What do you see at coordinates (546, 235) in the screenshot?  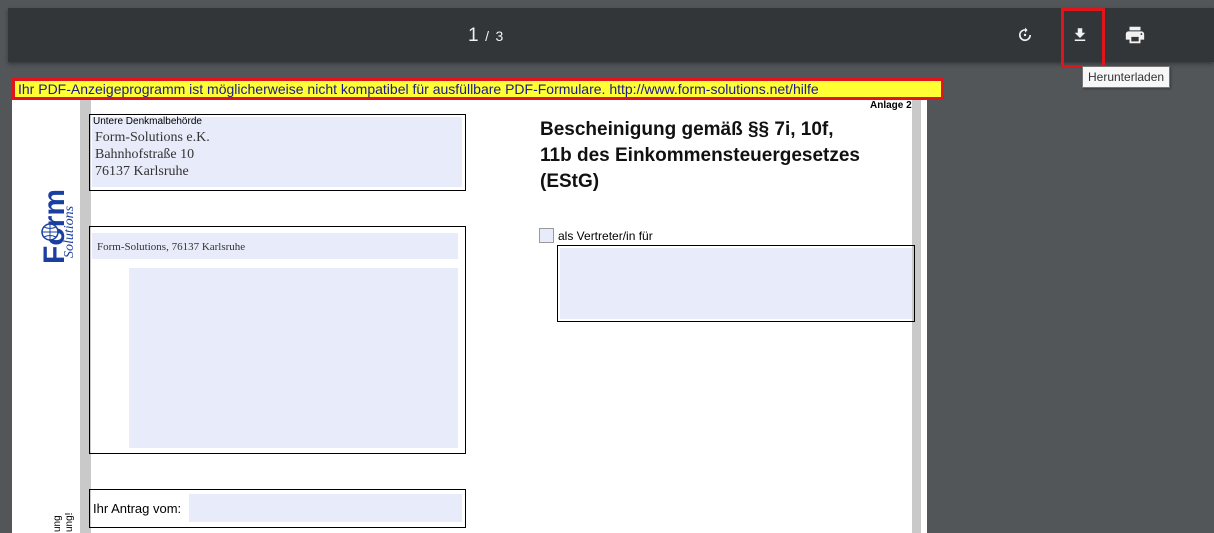 I see `representative-checkbox` at bounding box center [546, 235].